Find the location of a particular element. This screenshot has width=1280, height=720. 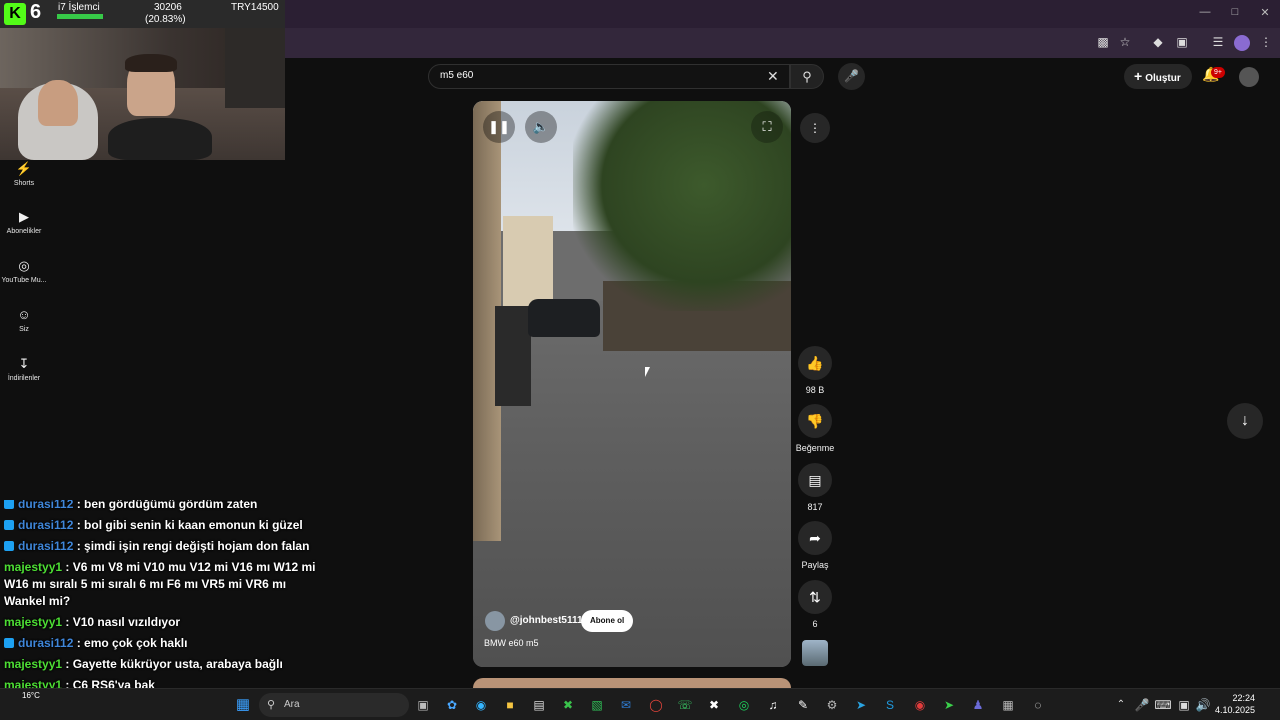

fullscreen-button: ⛶ is located at coordinates (767, 127).